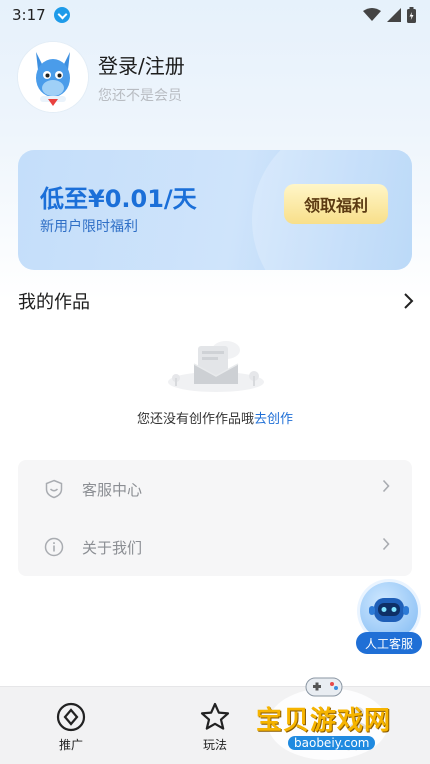 The height and width of the screenshot is (764, 430). I want to click on promo-banner: 低至¥0.01/天 新用户限时福利 领取福利, so click(215, 210).